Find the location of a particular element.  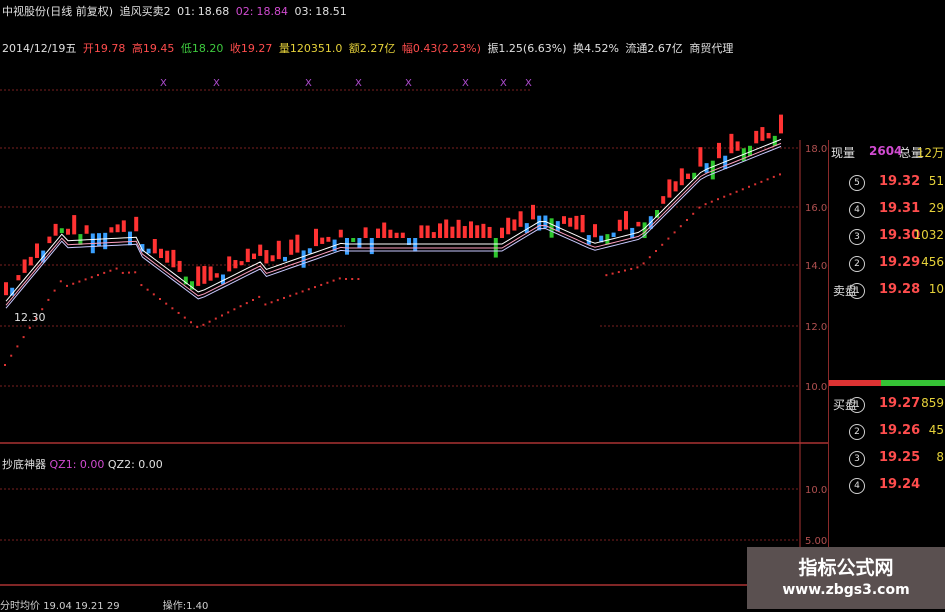

level-price: 19.24 is located at coordinates (900, 484).